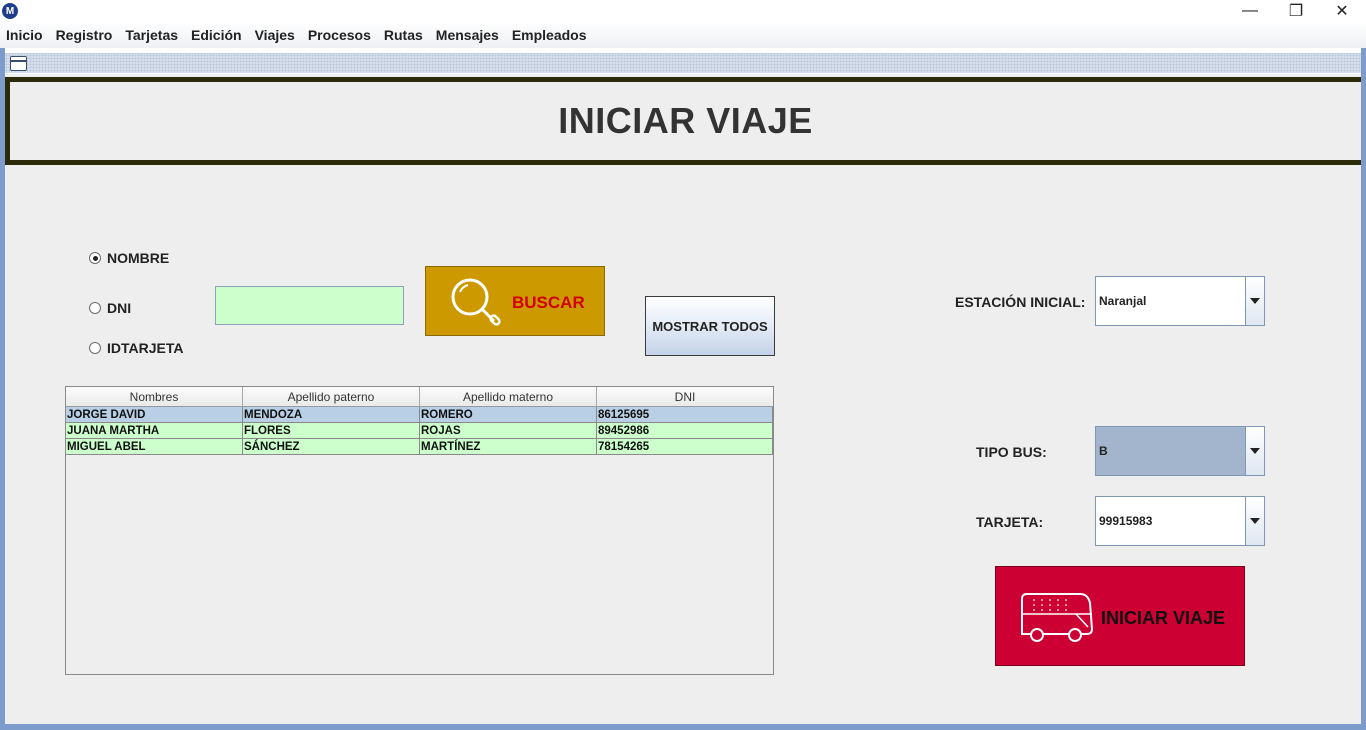 This screenshot has width=1366, height=730. What do you see at coordinates (467, 35) in the screenshot?
I see `menu-mensajes: Mensajes` at bounding box center [467, 35].